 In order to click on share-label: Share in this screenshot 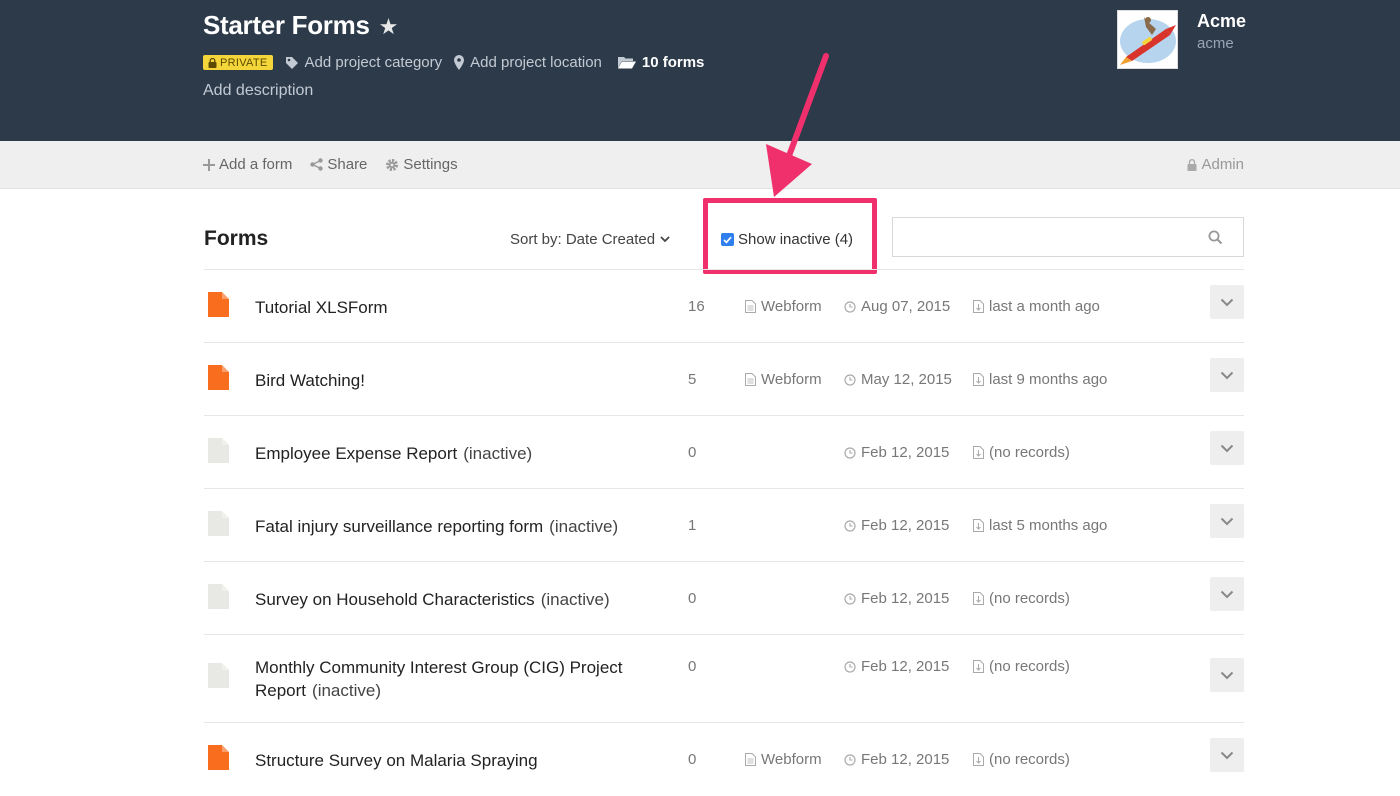, I will do `click(347, 164)`.